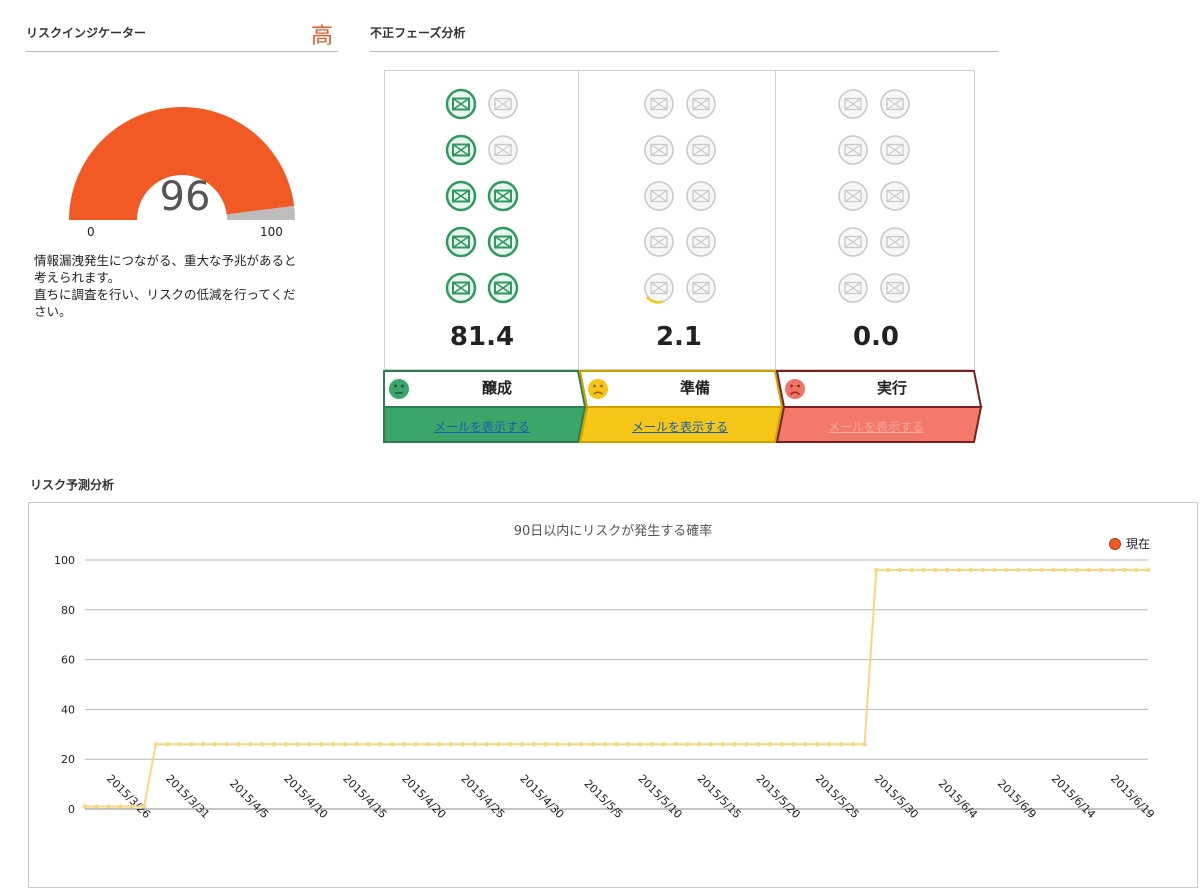  Describe the element at coordinates (91, 232) in the screenshot. I see `gauge-min-label: 0` at that location.